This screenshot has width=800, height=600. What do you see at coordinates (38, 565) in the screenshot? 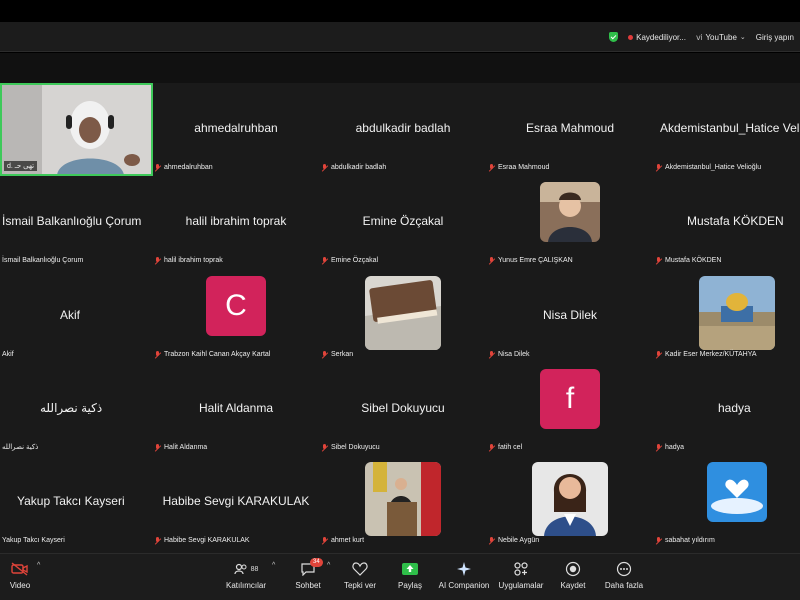
I see `video-options-caret: ^` at bounding box center [38, 565].